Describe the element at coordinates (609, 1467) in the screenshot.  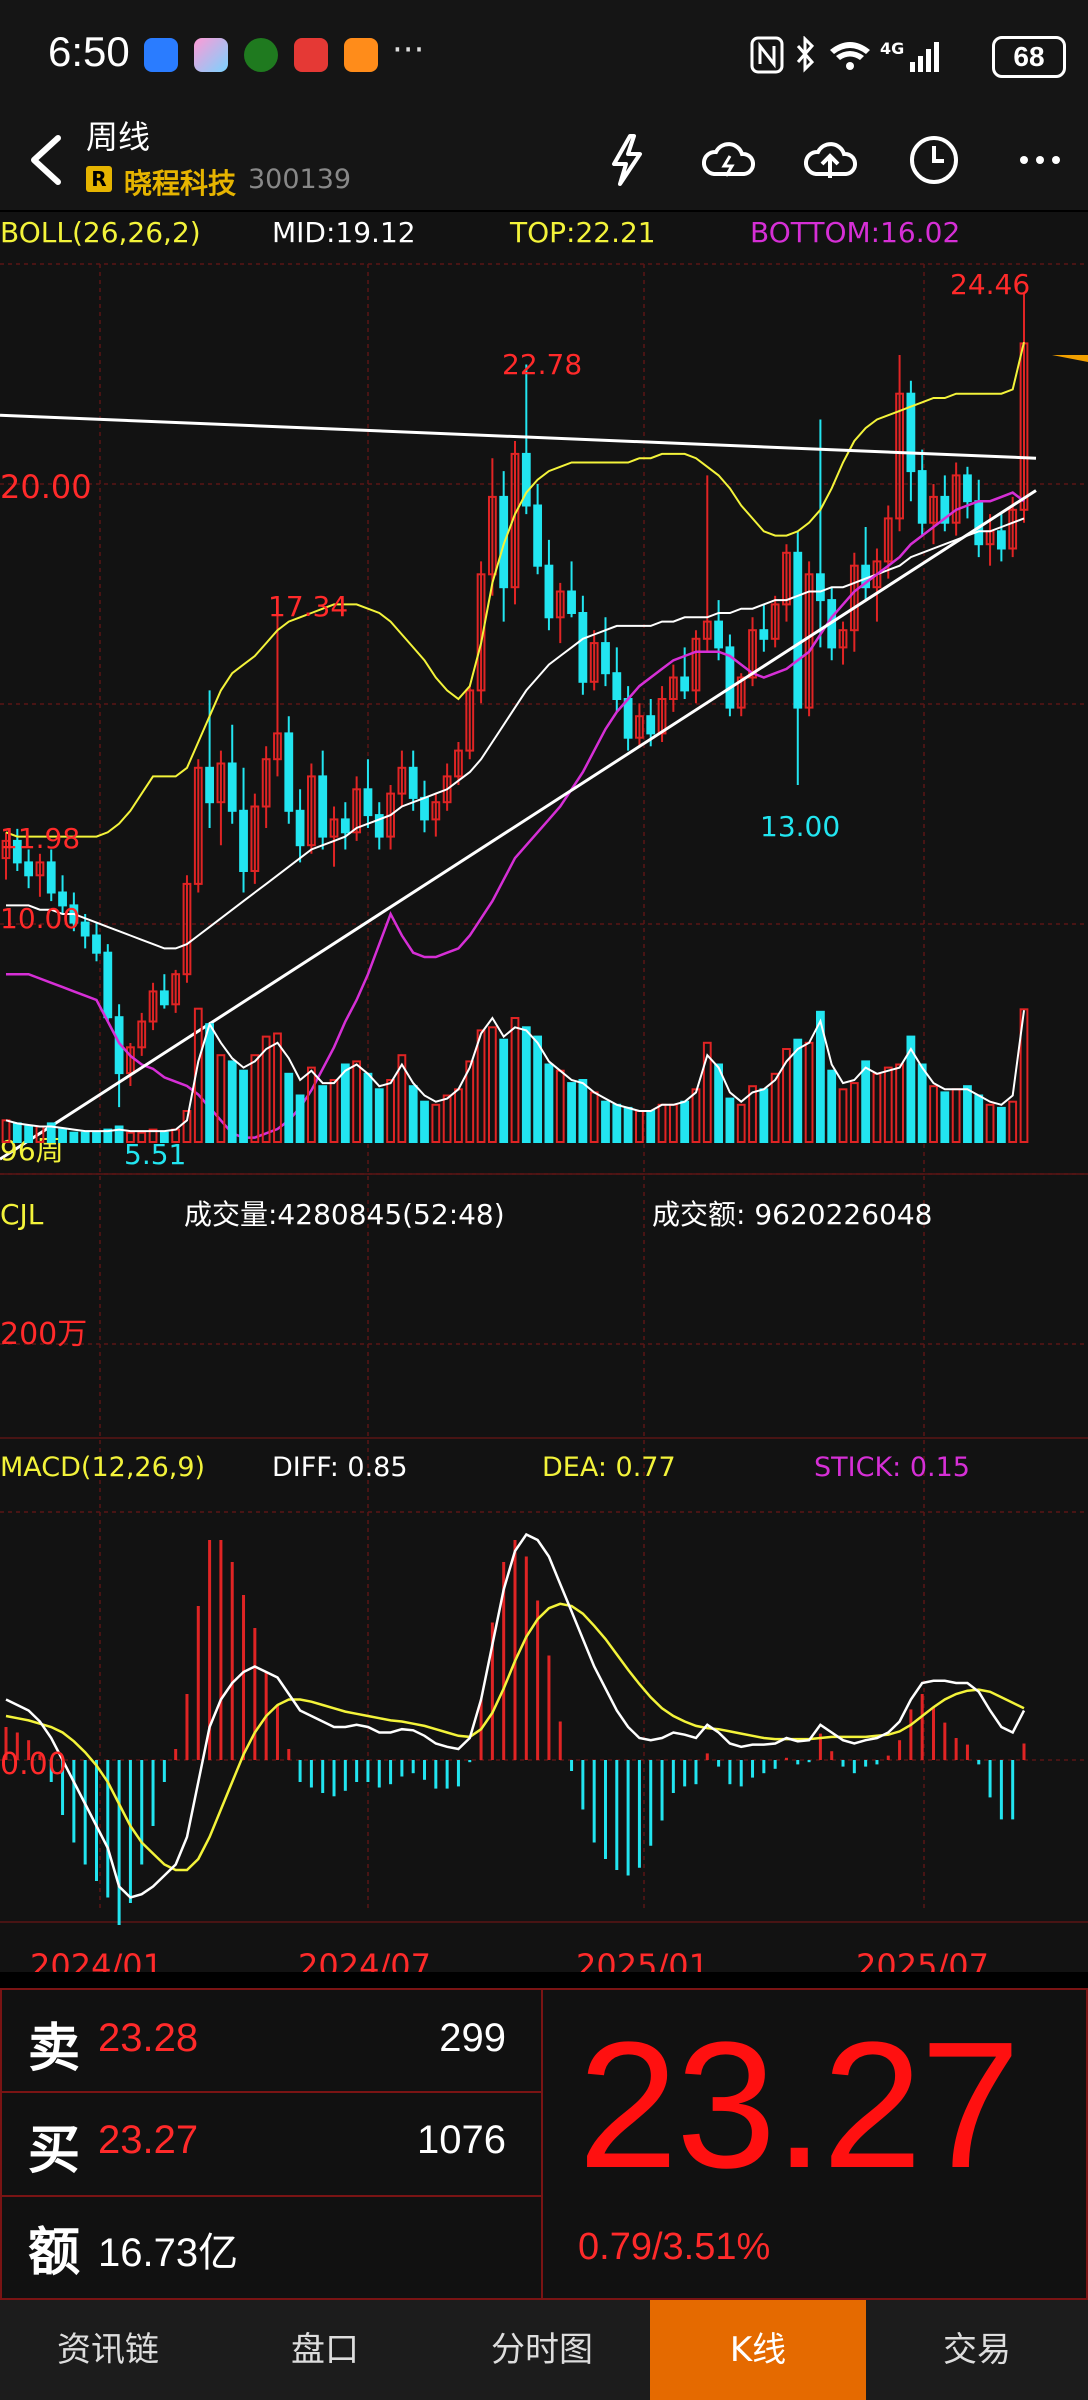
I see `macd-dea-value: DEA: 0.77` at that location.